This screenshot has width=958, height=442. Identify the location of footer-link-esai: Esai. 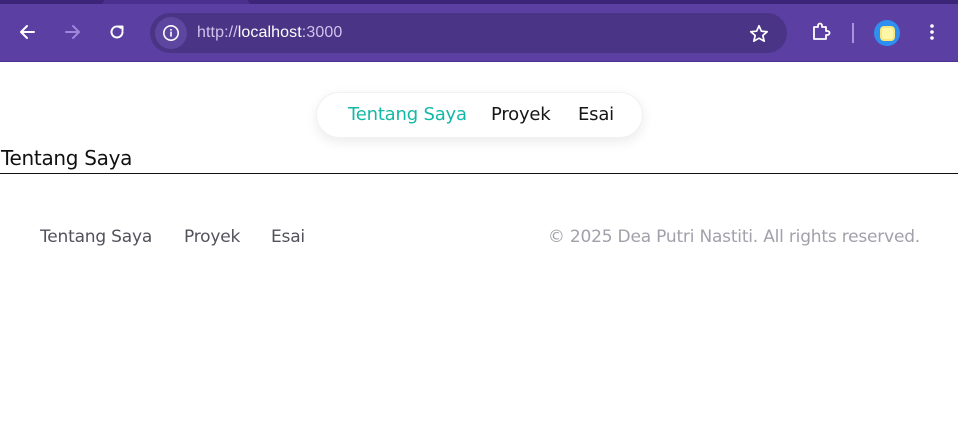
(288, 237).